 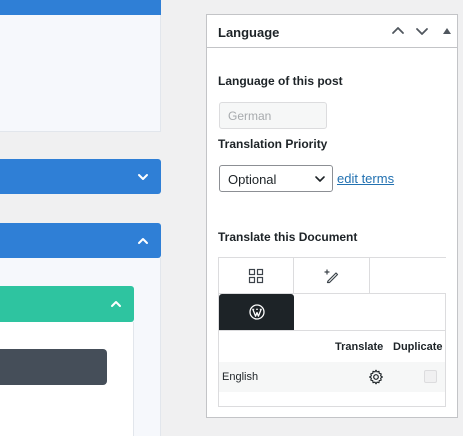 What do you see at coordinates (418, 347) in the screenshot?
I see `table-header-duplicate: Duplicate` at bounding box center [418, 347].